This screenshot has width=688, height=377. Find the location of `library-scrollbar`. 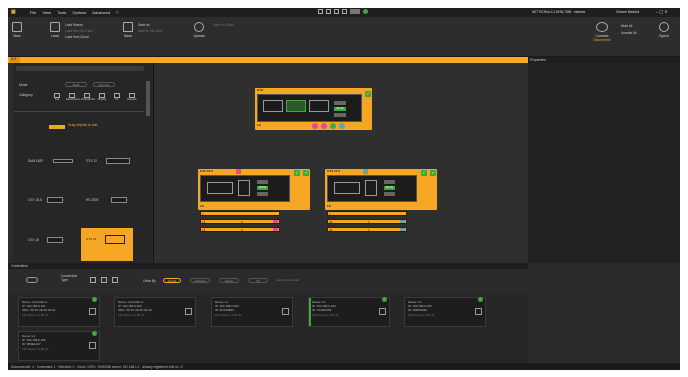

library-scrollbar is located at coordinates (148, 98).